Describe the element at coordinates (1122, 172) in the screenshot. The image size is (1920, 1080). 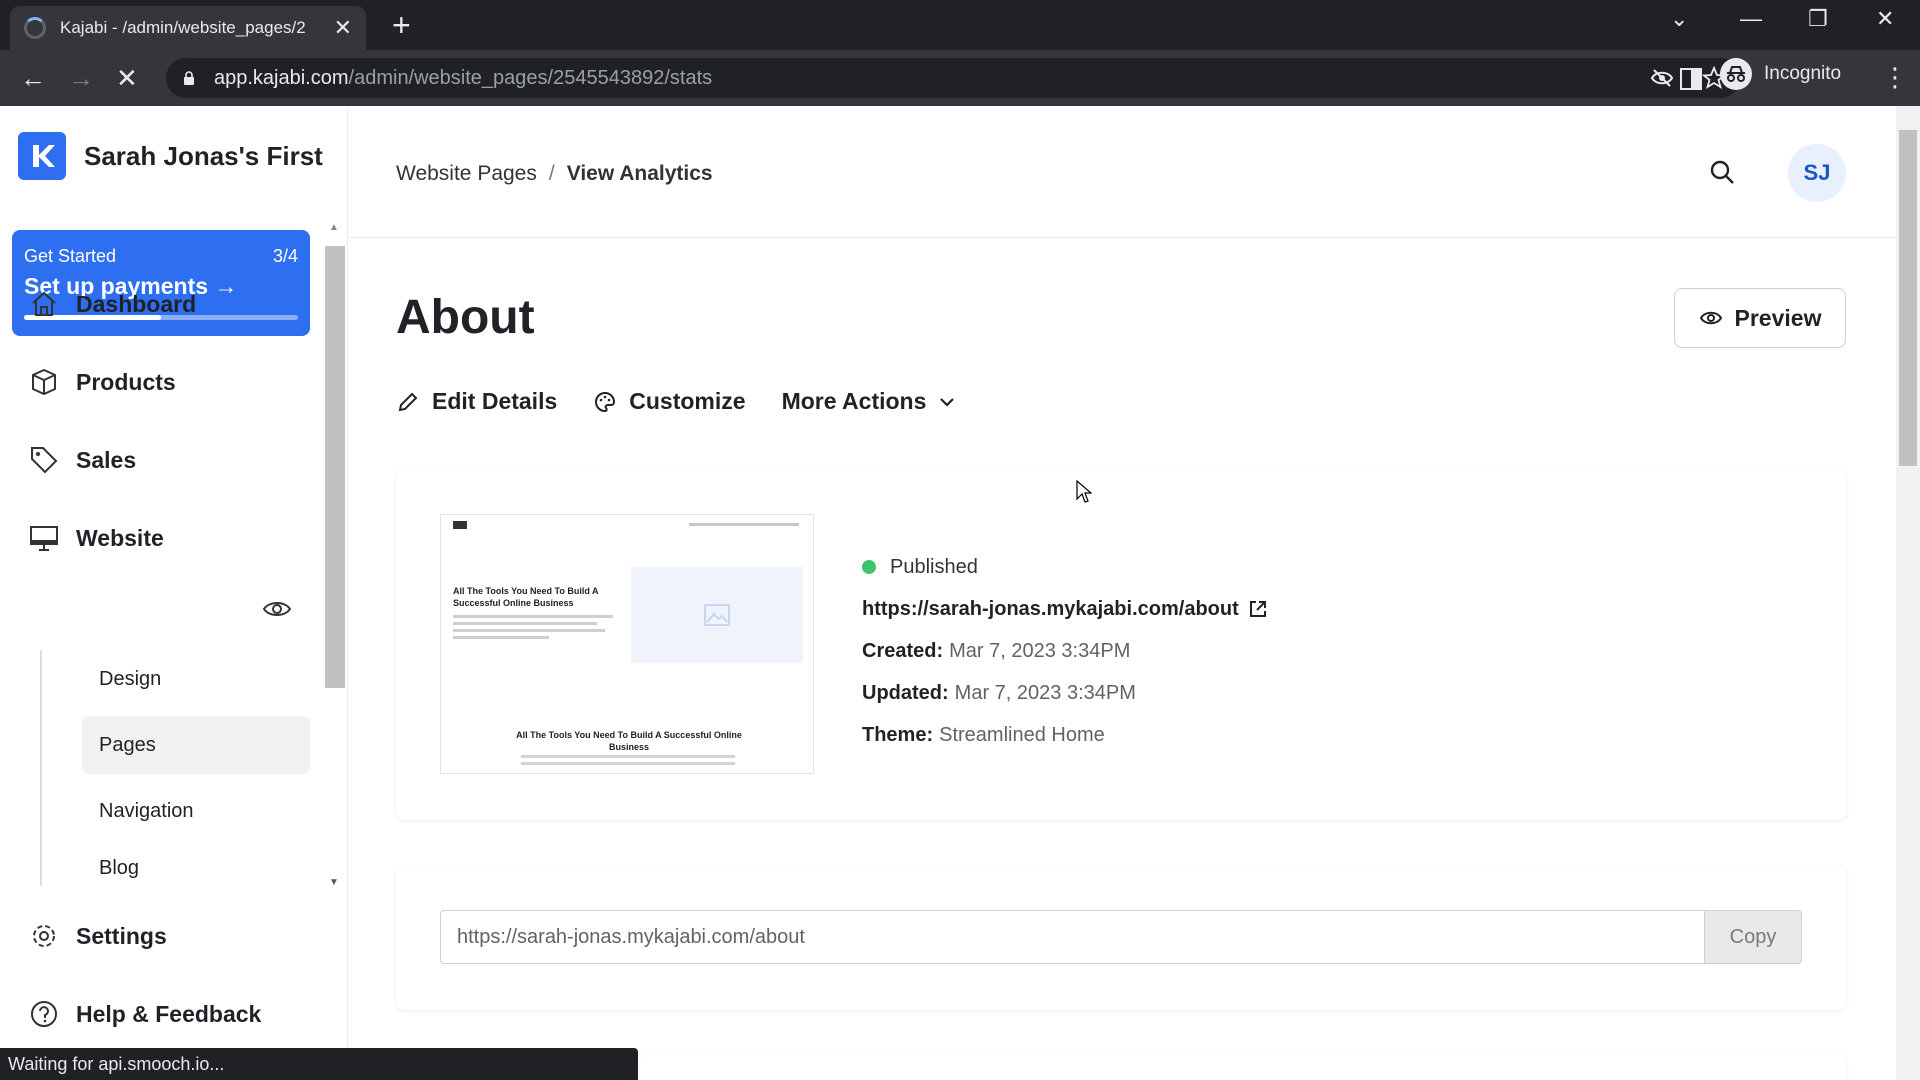
I see `top-bar: Website Pages / View Analytics SJ` at that location.